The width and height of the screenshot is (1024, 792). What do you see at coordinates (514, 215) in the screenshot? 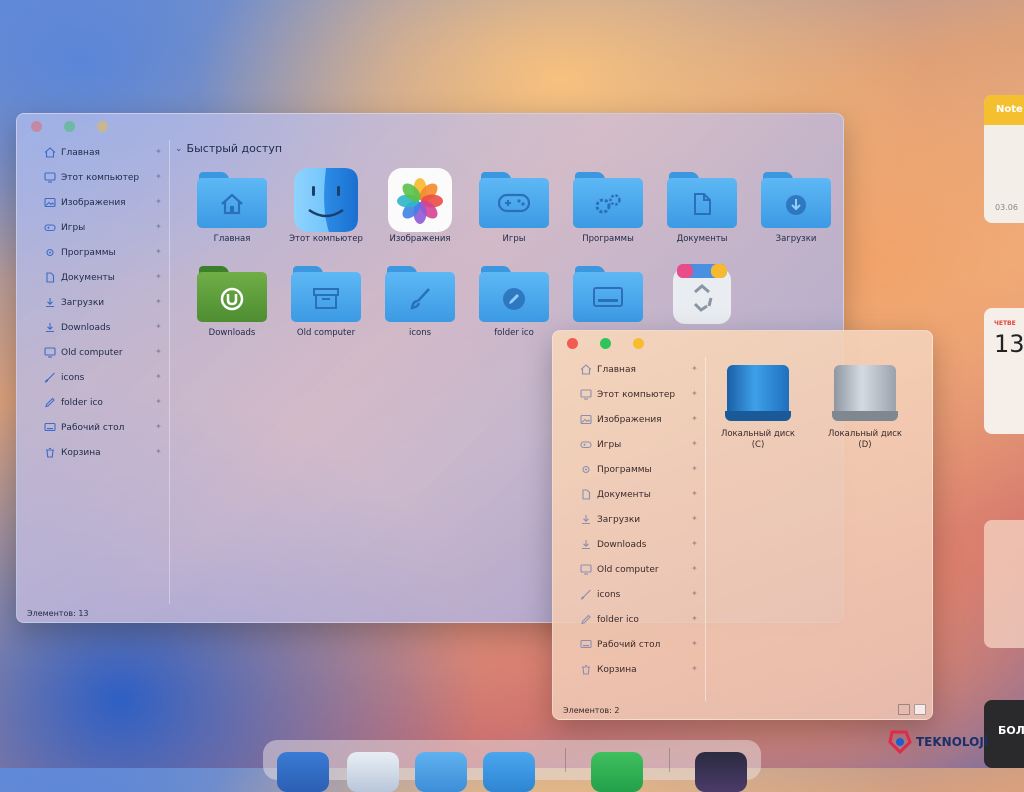
I see `folder-item: Игры` at bounding box center [514, 215].